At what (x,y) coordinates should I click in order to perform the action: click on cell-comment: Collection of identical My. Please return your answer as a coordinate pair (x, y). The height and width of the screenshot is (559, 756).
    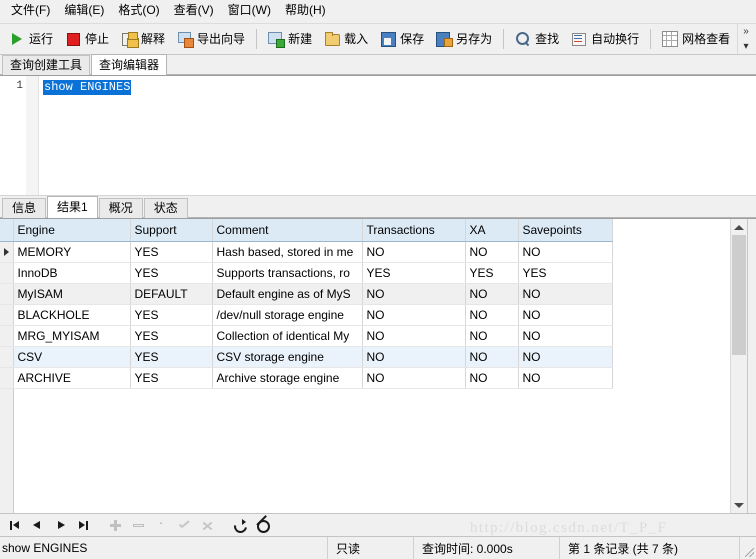
    Looking at the image, I should click on (287, 336).